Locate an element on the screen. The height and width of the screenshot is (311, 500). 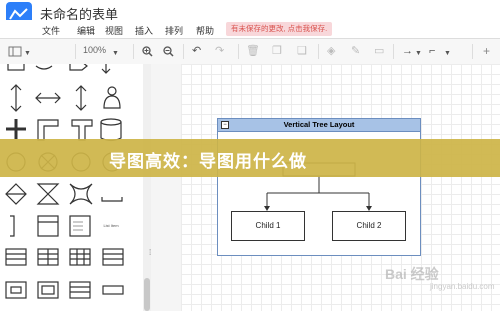
arrow-updown-icon is located at coordinates (81, 98).